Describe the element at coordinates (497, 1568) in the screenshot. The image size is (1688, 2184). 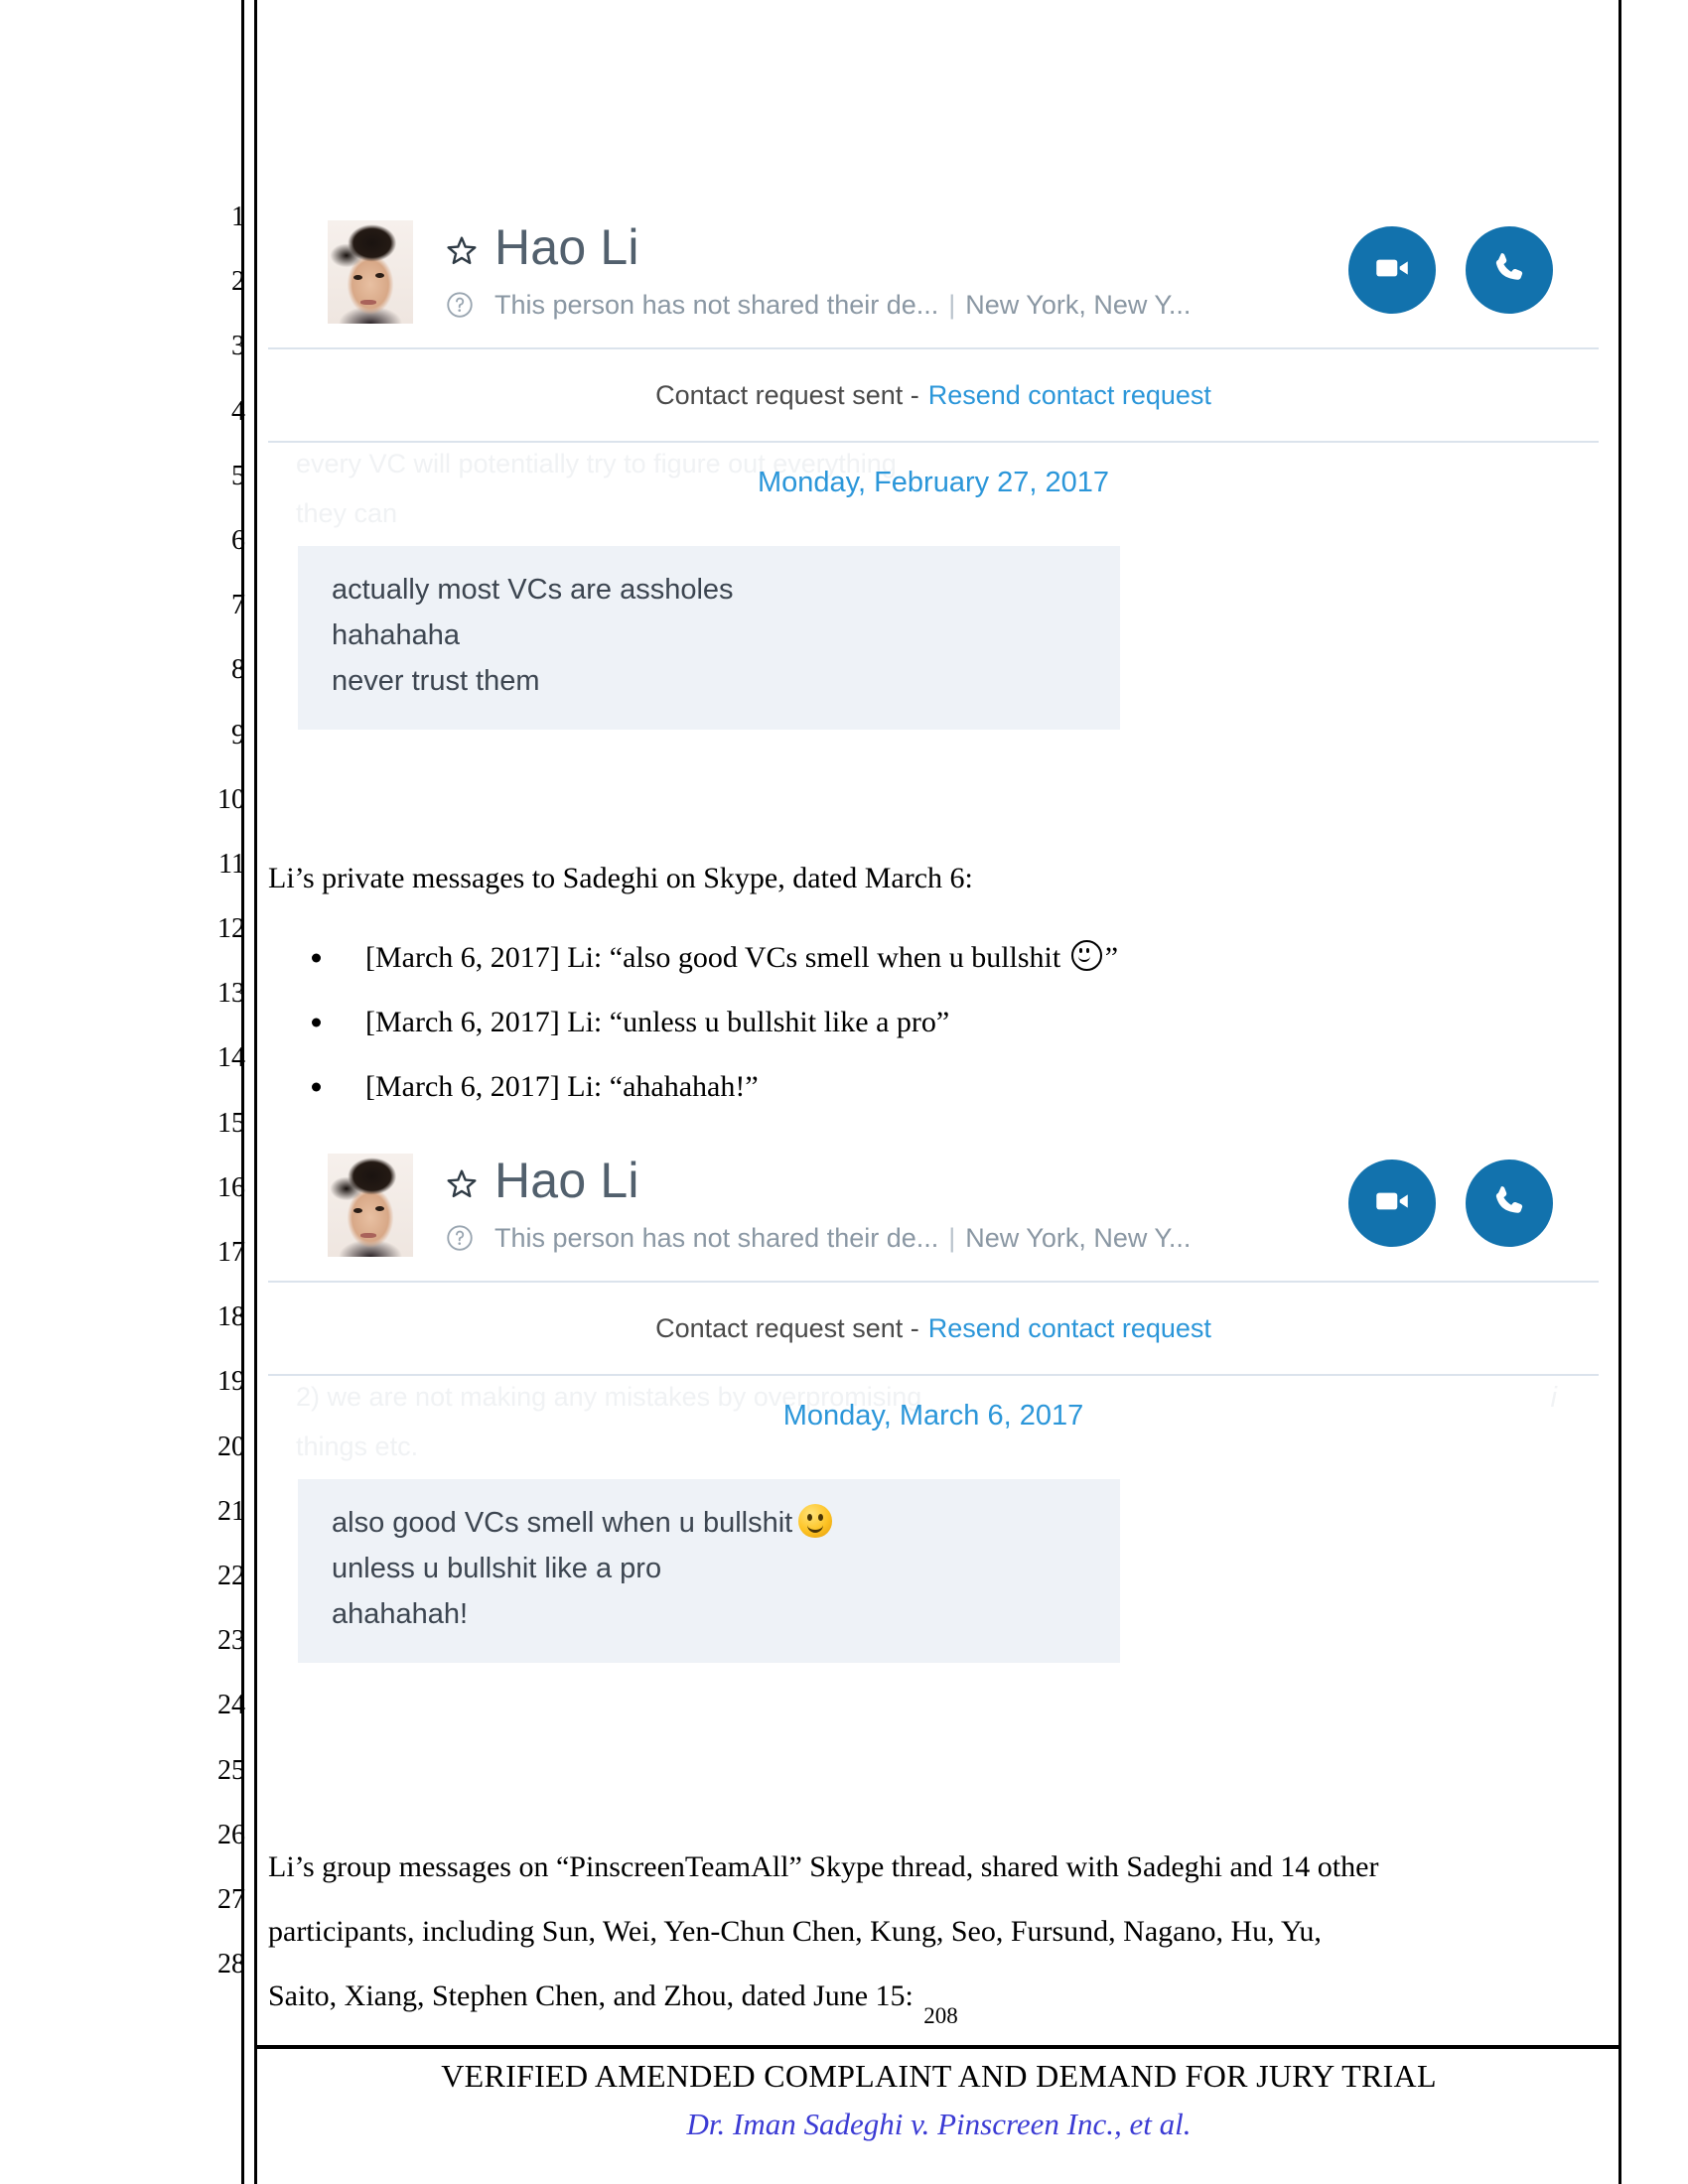
I see `message-text: unless u bullshit like a pro` at that location.